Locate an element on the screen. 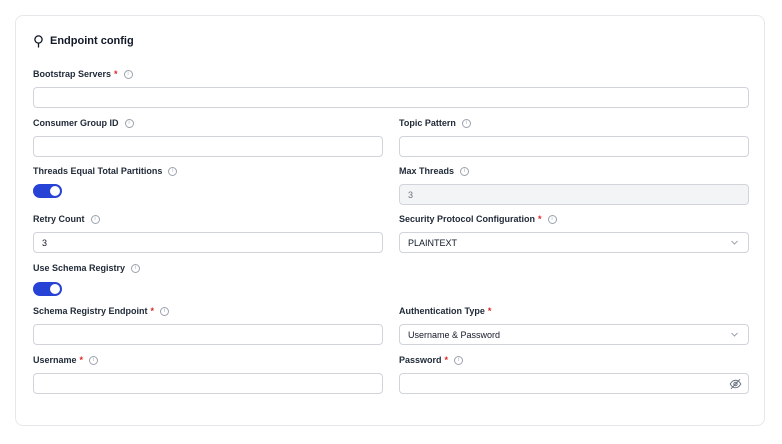 This screenshot has height=444, width=782. authentication-type-value: Username & Password is located at coordinates (454, 334).